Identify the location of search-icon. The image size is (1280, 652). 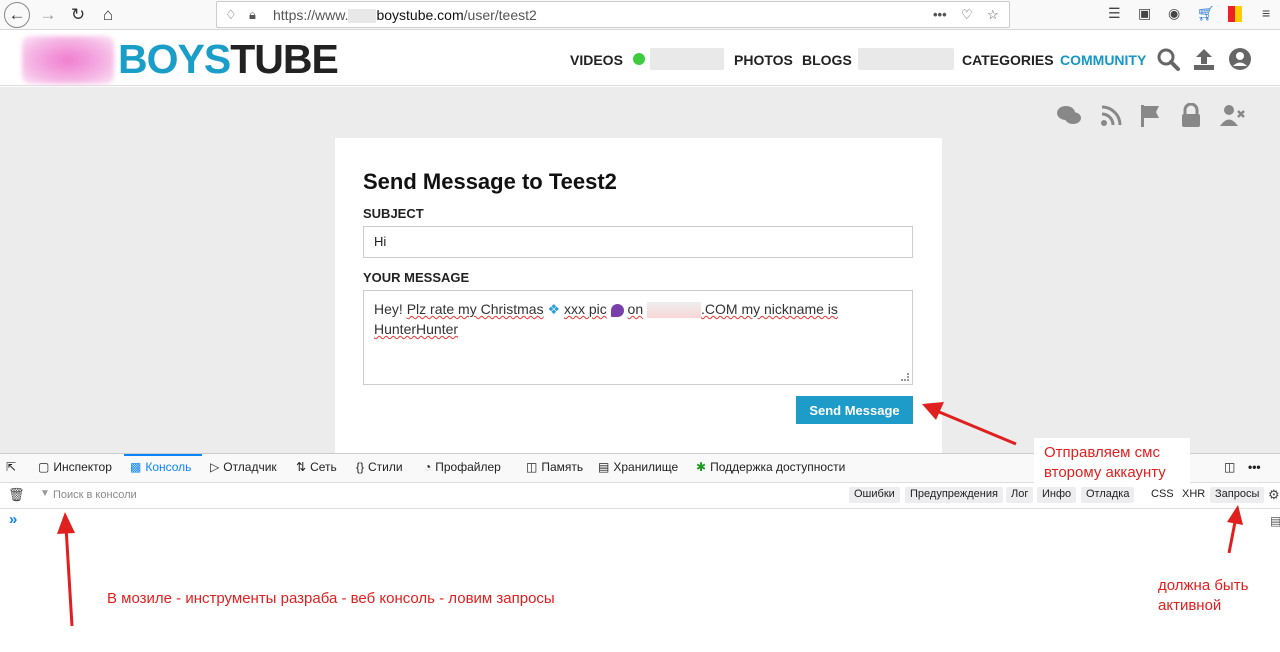
(1168, 59).